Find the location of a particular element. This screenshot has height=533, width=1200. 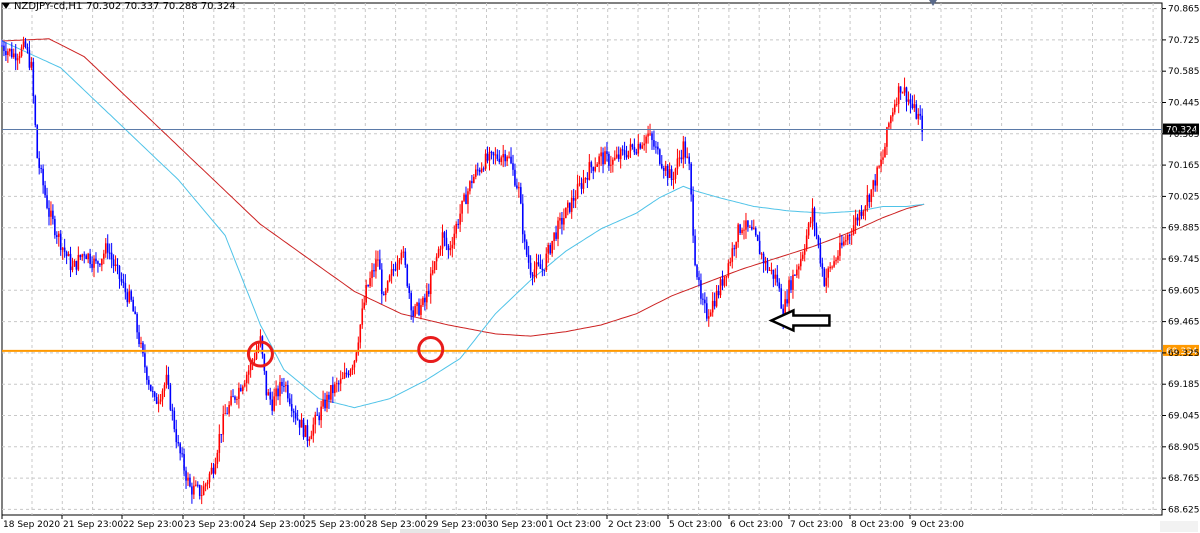

x-tick-label: 21 Sep 23:00 is located at coordinates (93, 525).